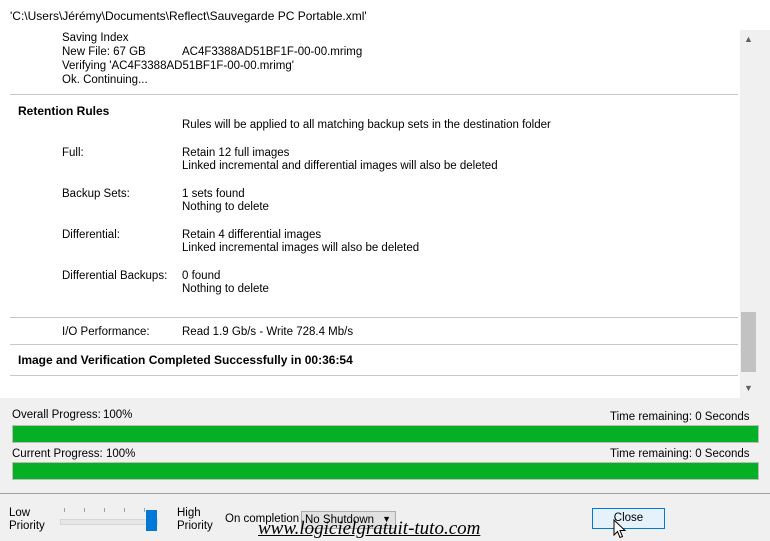  Describe the element at coordinates (95, 38) in the screenshot. I see `log-saving-index: Saving Index` at that location.